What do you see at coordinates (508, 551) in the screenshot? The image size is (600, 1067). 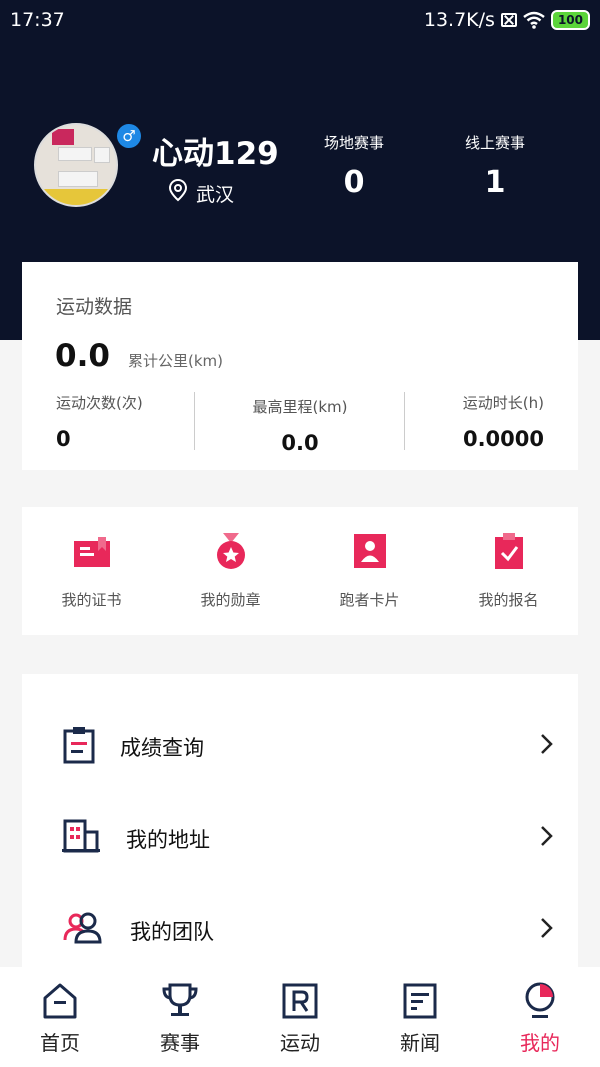 I see `registration-icon` at bounding box center [508, 551].